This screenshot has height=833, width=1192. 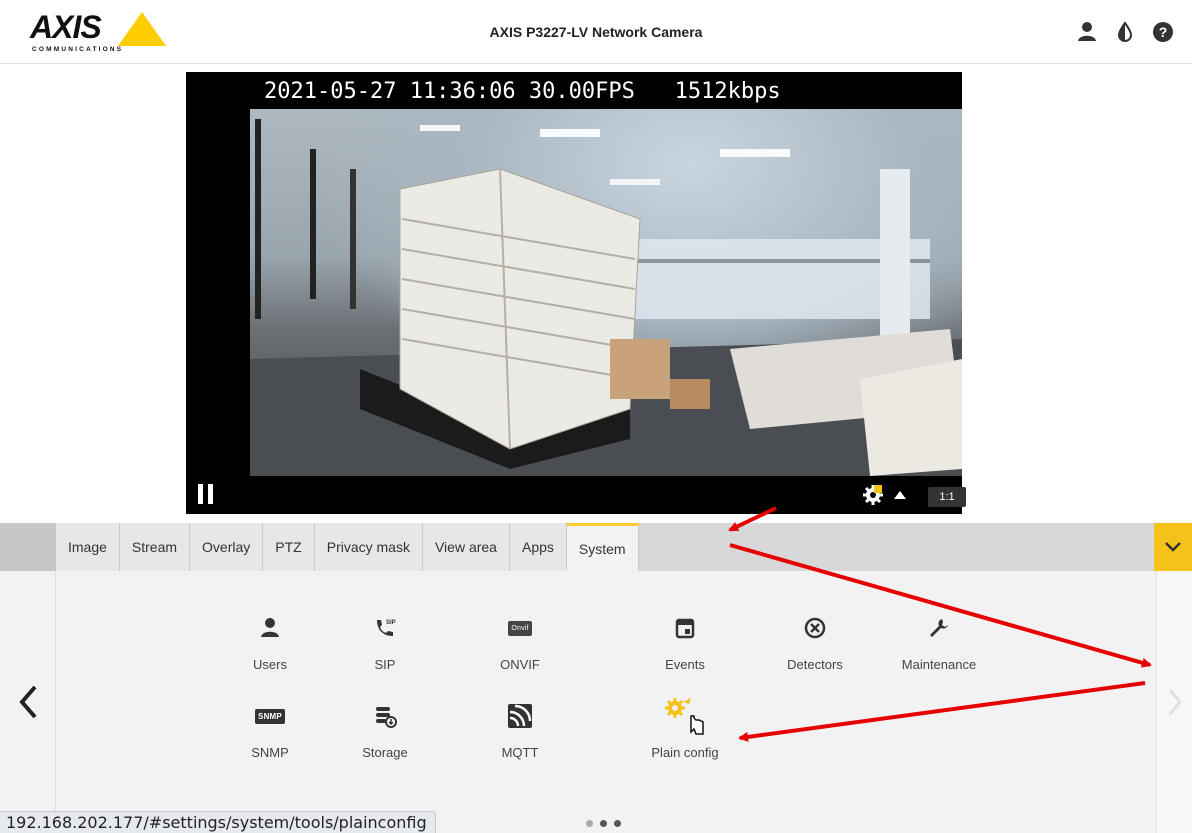 I want to click on system-item-detectors: Detectors, so click(x=815, y=642).